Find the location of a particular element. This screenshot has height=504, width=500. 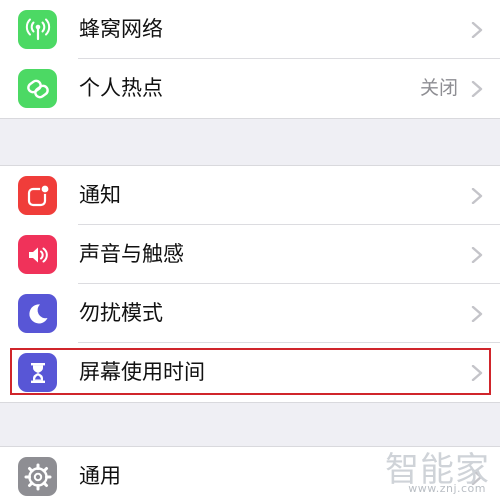

notification-icon is located at coordinates (37, 195).